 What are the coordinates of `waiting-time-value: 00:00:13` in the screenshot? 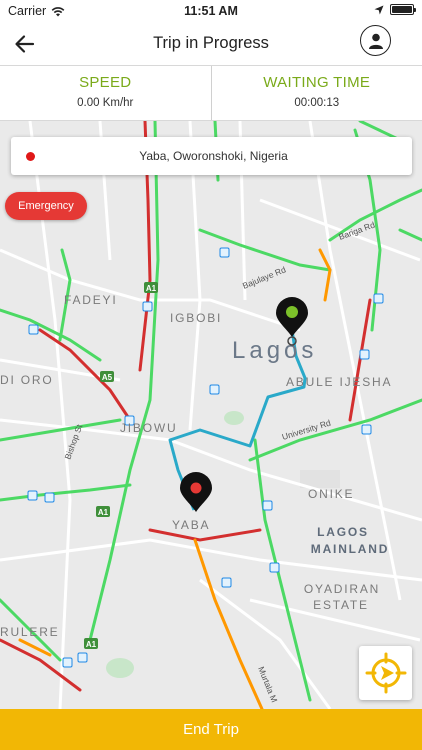 It's located at (317, 103).